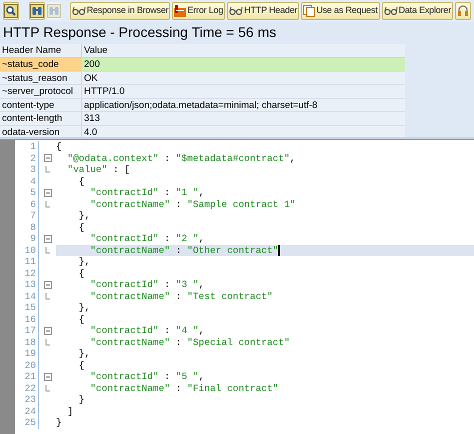 This screenshot has height=434, width=474. Describe the element at coordinates (70, 411) in the screenshot. I see `code-line: ]` at that location.